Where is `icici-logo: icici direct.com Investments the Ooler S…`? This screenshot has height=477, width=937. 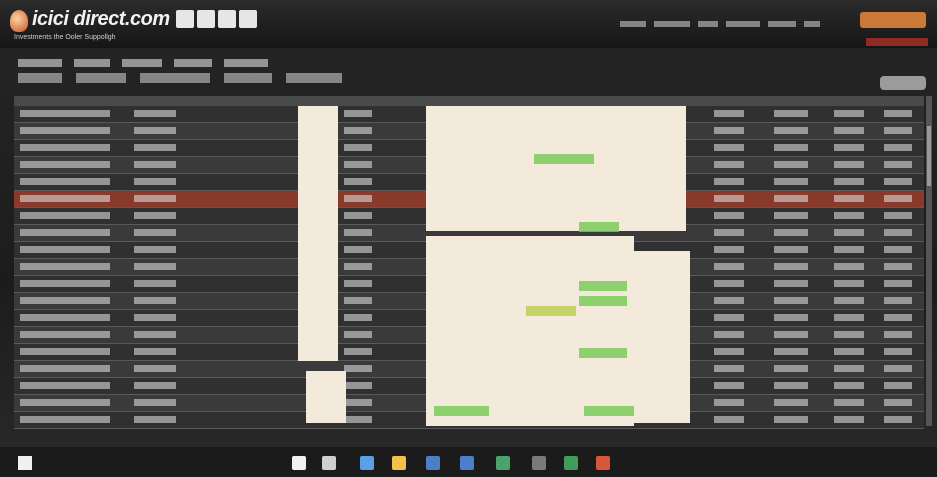
icici-logo: icici direct.com Investments the Ooler S… is located at coordinates (91, 24).